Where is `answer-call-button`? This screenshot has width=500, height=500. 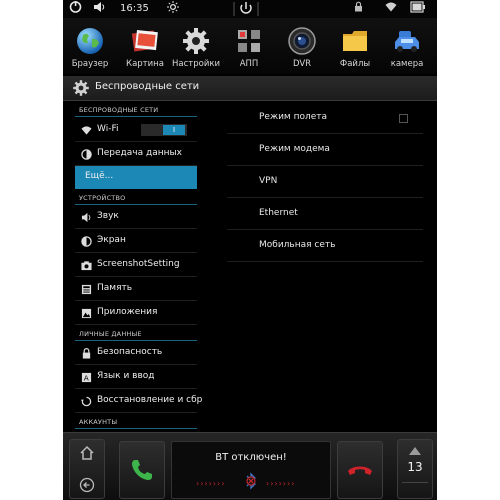
answer-call-button is located at coordinates (142, 470).